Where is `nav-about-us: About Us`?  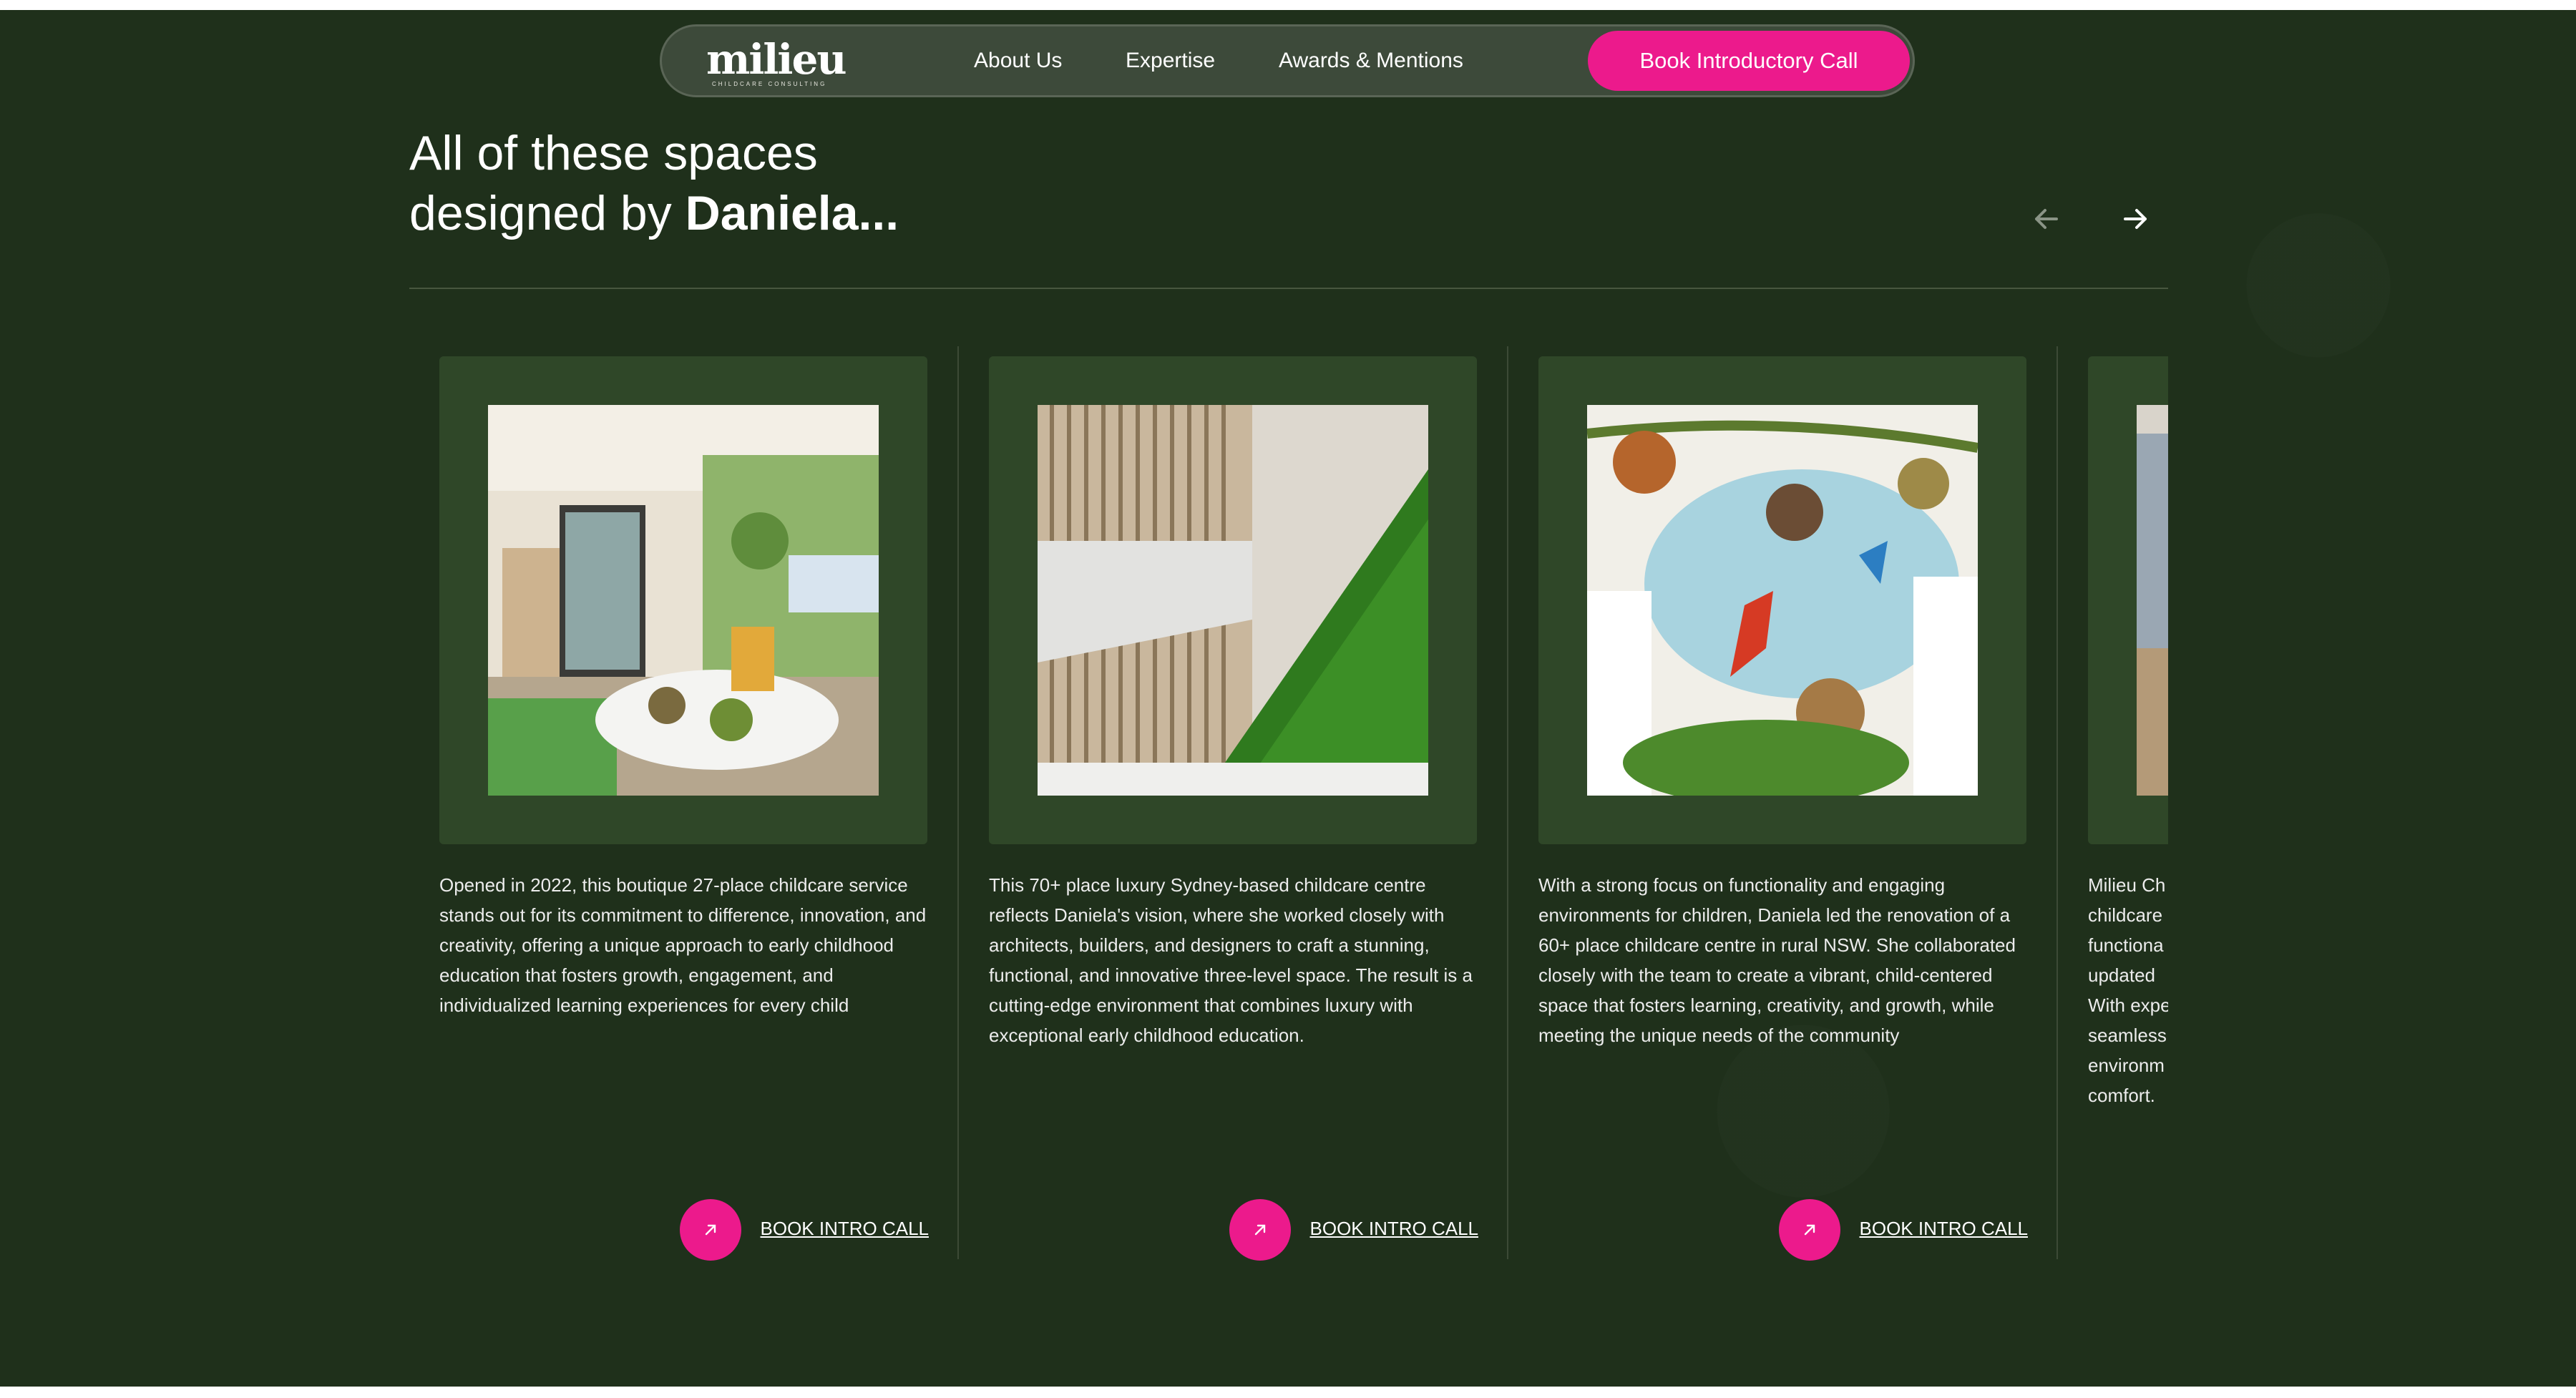 nav-about-us: About Us is located at coordinates (1018, 61).